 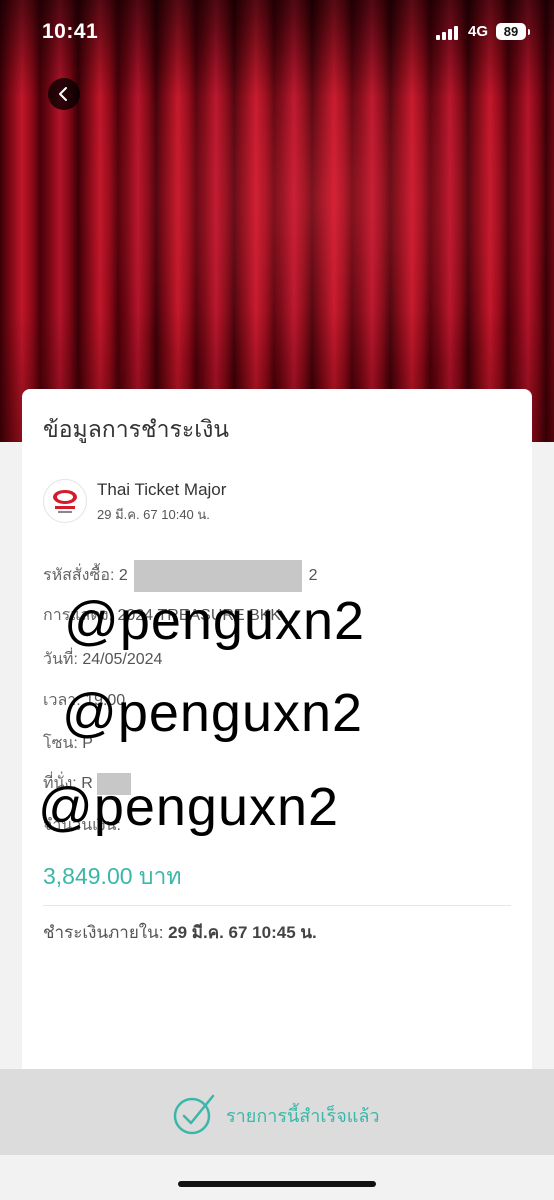 What do you see at coordinates (313, 576) in the screenshot?
I see `order-suffix: 2` at bounding box center [313, 576].